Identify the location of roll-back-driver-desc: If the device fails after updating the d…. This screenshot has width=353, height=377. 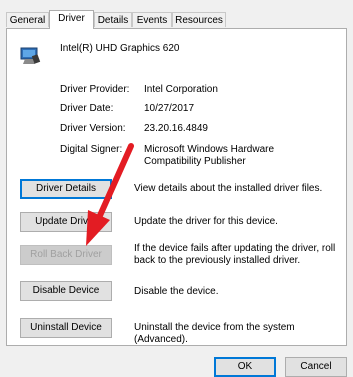
(235, 254).